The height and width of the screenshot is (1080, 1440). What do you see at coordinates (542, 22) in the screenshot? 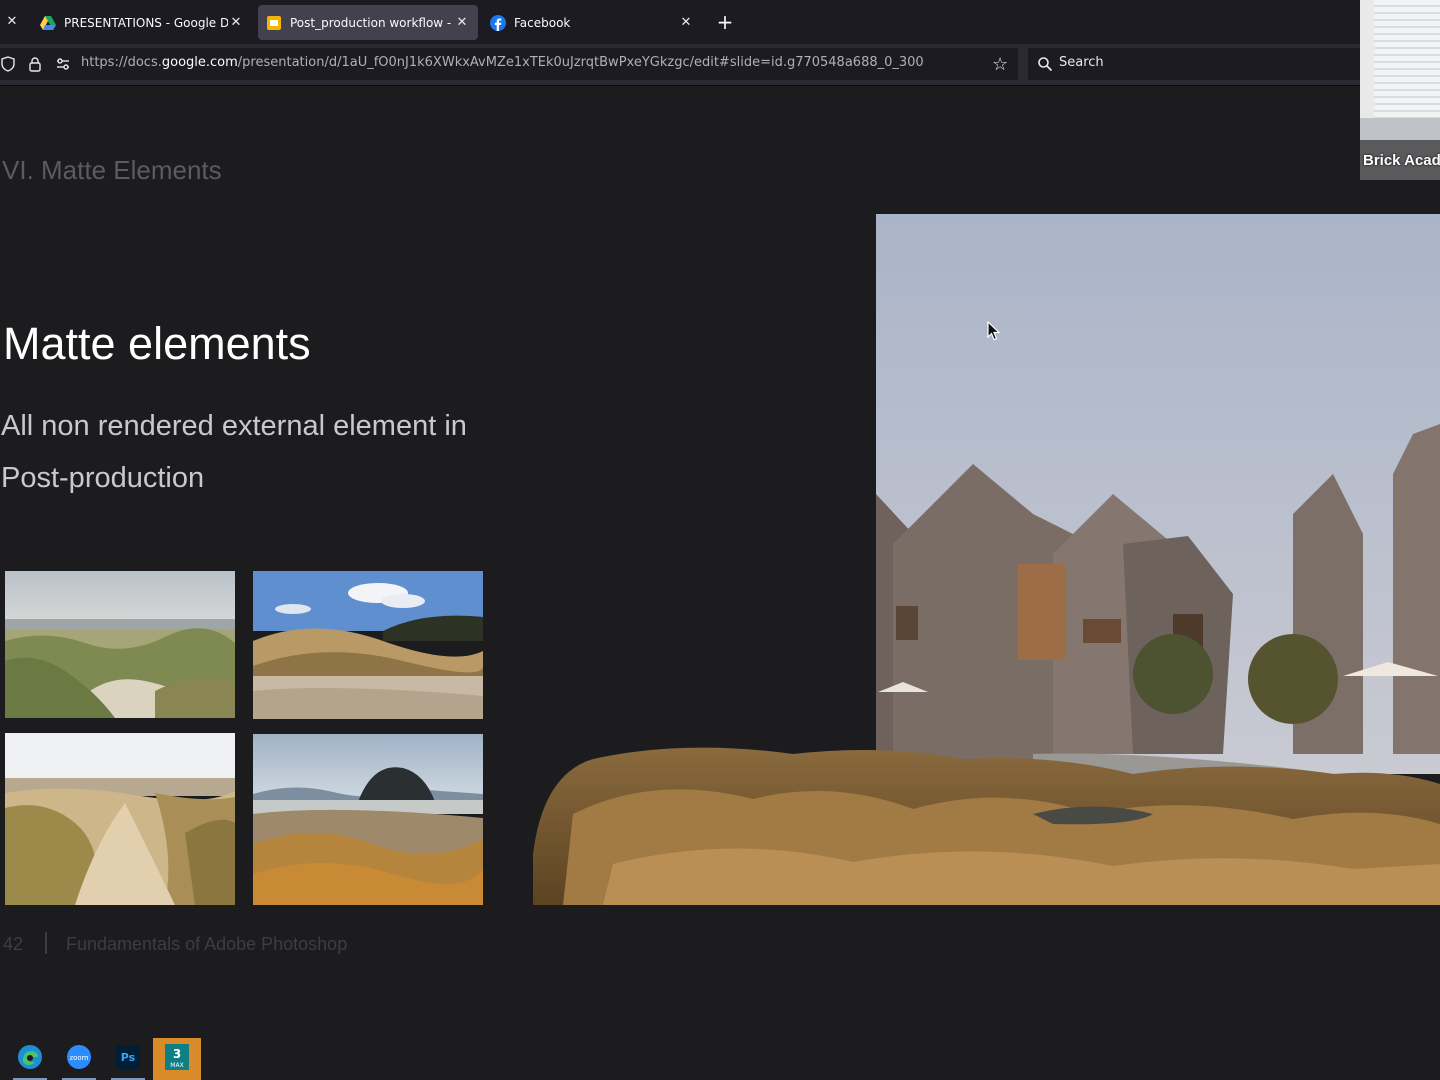
I see `tab-title: Facebook` at bounding box center [542, 22].